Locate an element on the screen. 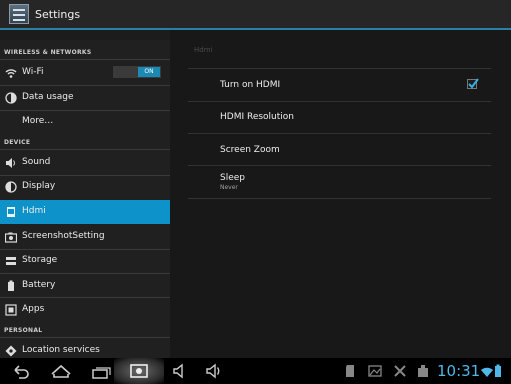 The image size is (511, 384). toggle-on-label: ON is located at coordinates (149, 72).